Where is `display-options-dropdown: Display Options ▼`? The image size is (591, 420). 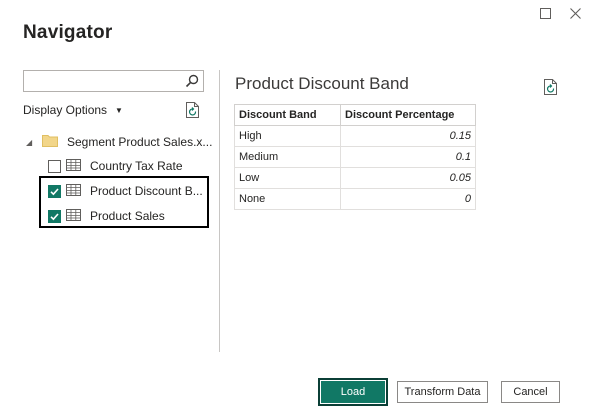 display-options-dropdown: Display Options ▼ is located at coordinates (73, 110).